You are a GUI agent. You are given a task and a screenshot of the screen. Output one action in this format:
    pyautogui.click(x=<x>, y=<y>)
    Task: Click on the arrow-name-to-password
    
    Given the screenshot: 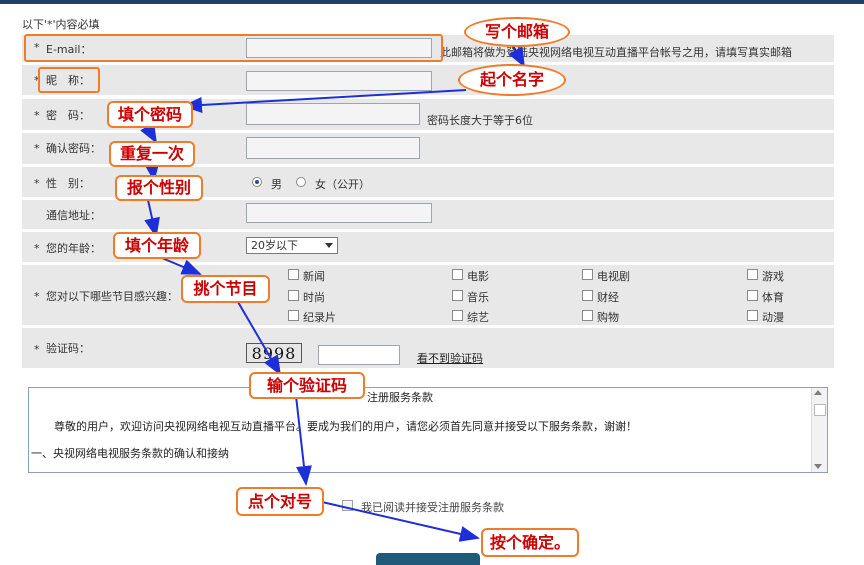 What is the action you would take?
    pyautogui.click(x=324, y=101)
    